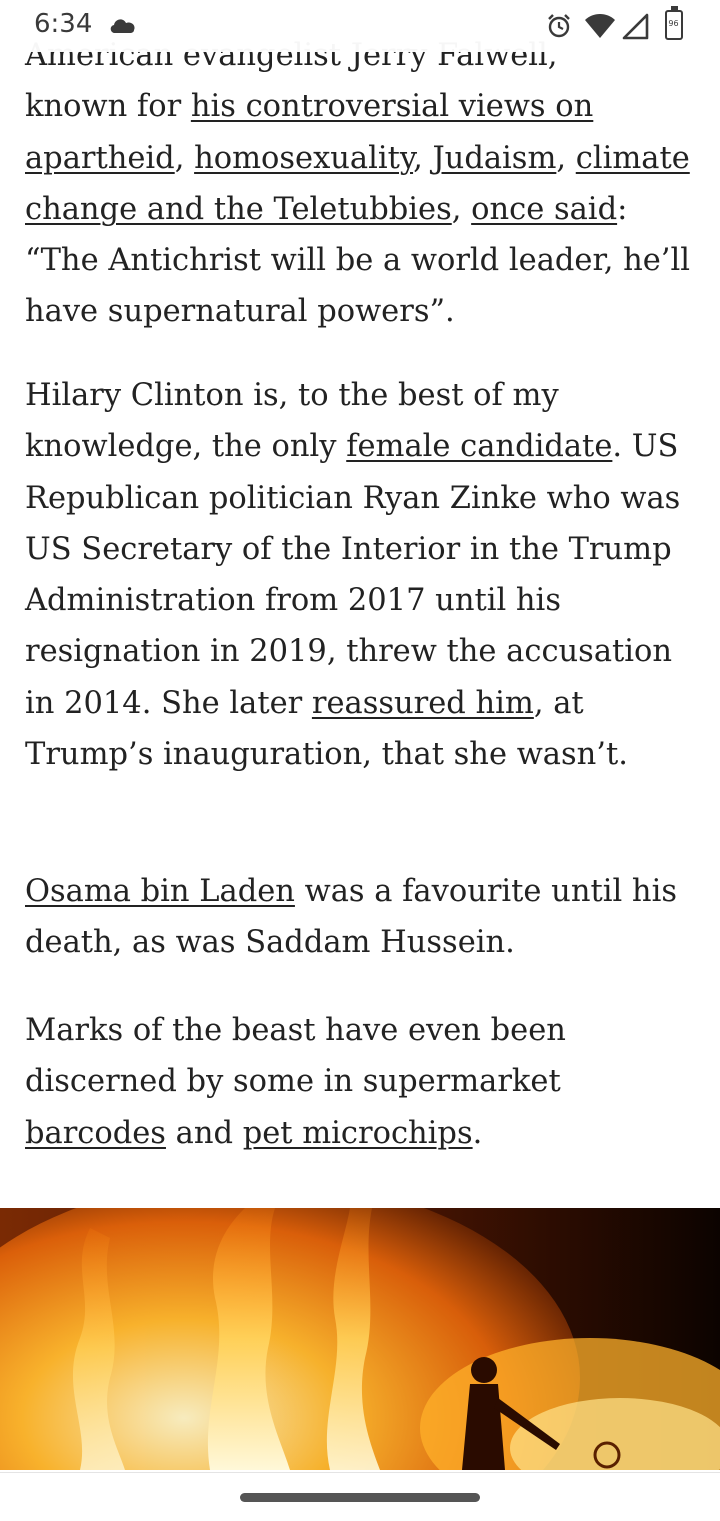 Image resolution: width=720 pixels, height=1521 pixels. I want to click on battery-level: 96, so click(673, 23).